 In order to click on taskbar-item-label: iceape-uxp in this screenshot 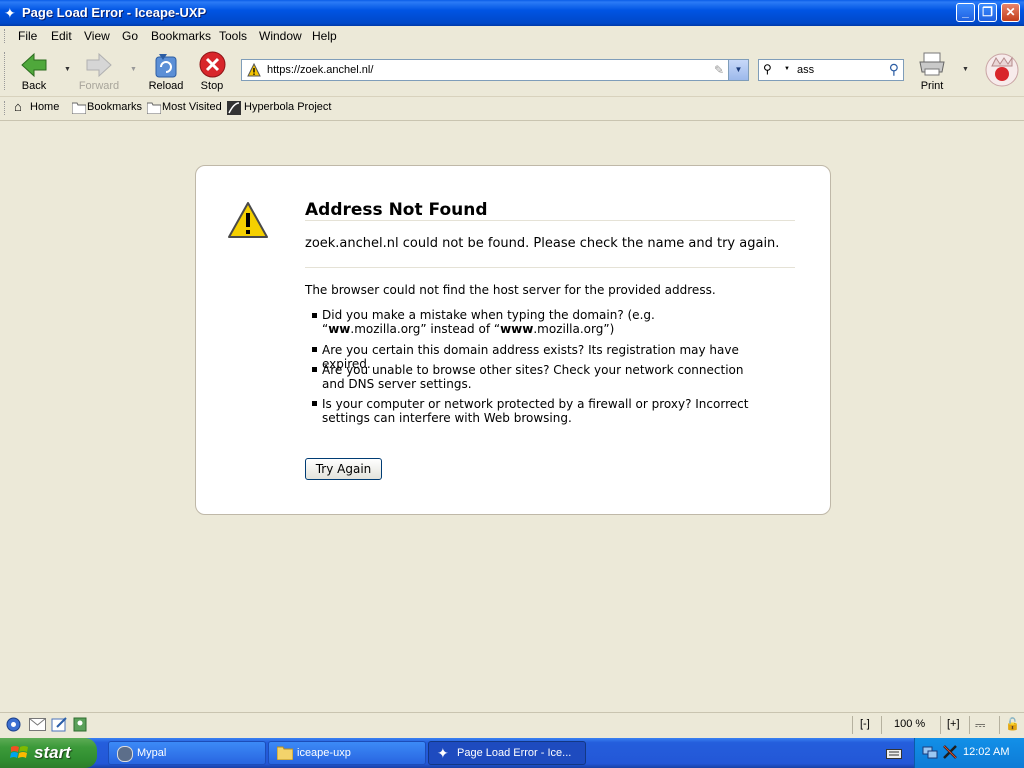, I will do `click(324, 753)`.